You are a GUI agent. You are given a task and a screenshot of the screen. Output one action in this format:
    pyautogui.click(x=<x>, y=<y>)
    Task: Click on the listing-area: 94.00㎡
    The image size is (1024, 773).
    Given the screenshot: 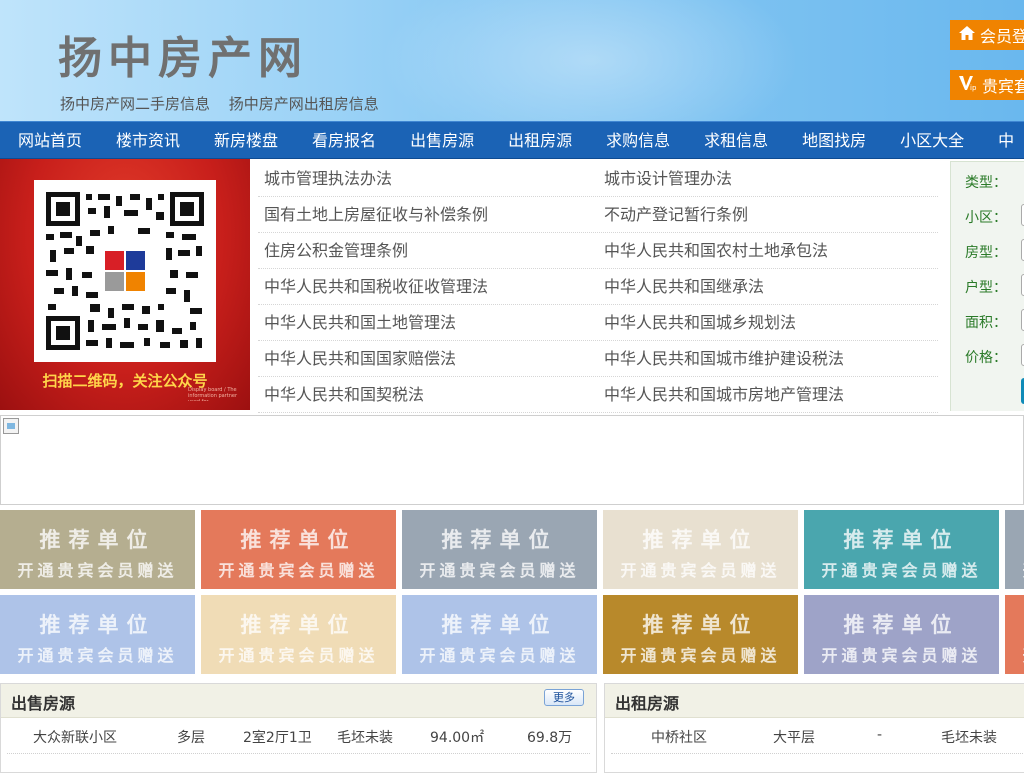 What is the action you would take?
    pyautogui.click(x=457, y=738)
    